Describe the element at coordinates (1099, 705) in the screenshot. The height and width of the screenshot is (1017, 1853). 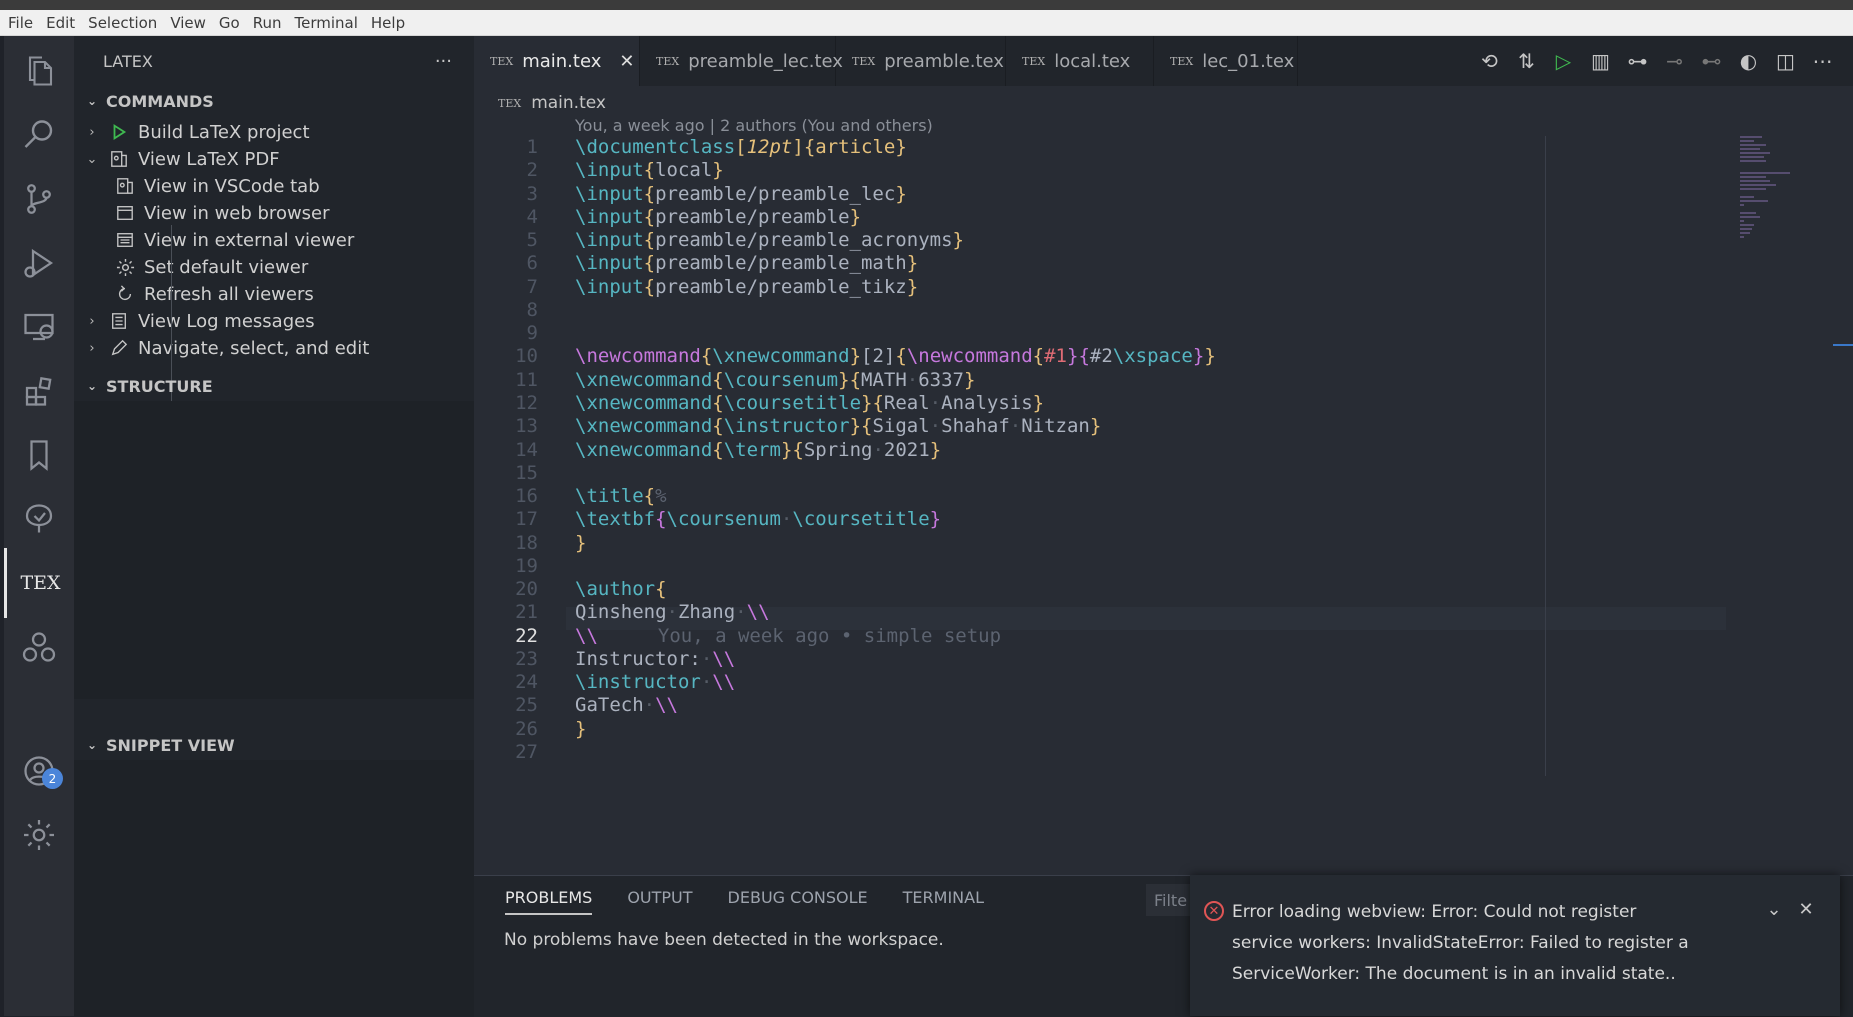
I see `code-line: 25 GaTech·\\` at that location.